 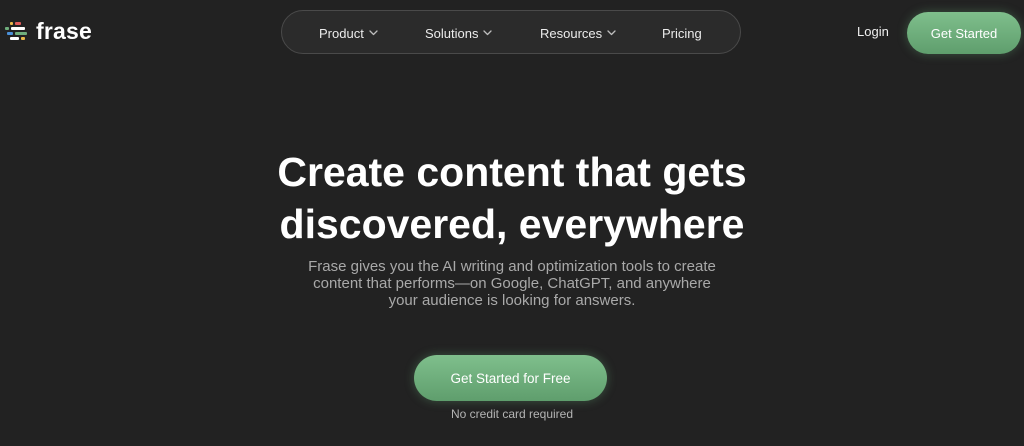 I want to click on hero-title-line-2: discovered, everywhere, so click(x=512, y=224).